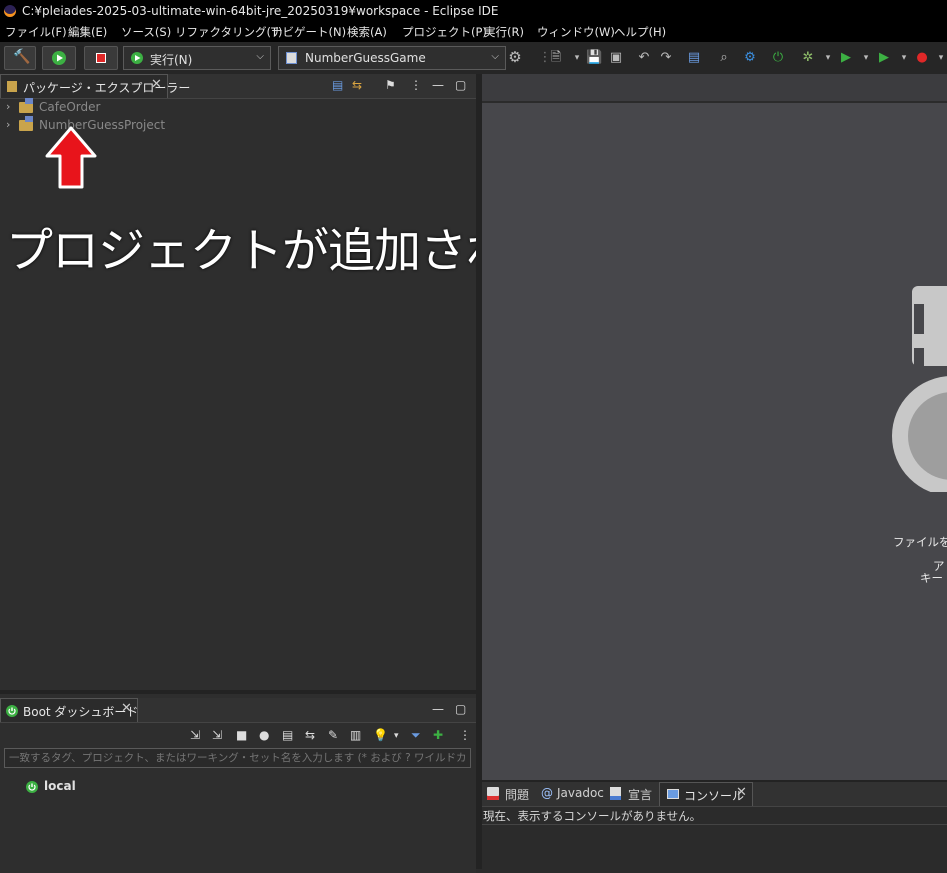  I want to click on package-explorer-tabbar: パッケージ・エクスプローラー ✕ ▤ ⇆ ⚑ ⋮ — ▢, so click(238, 86).